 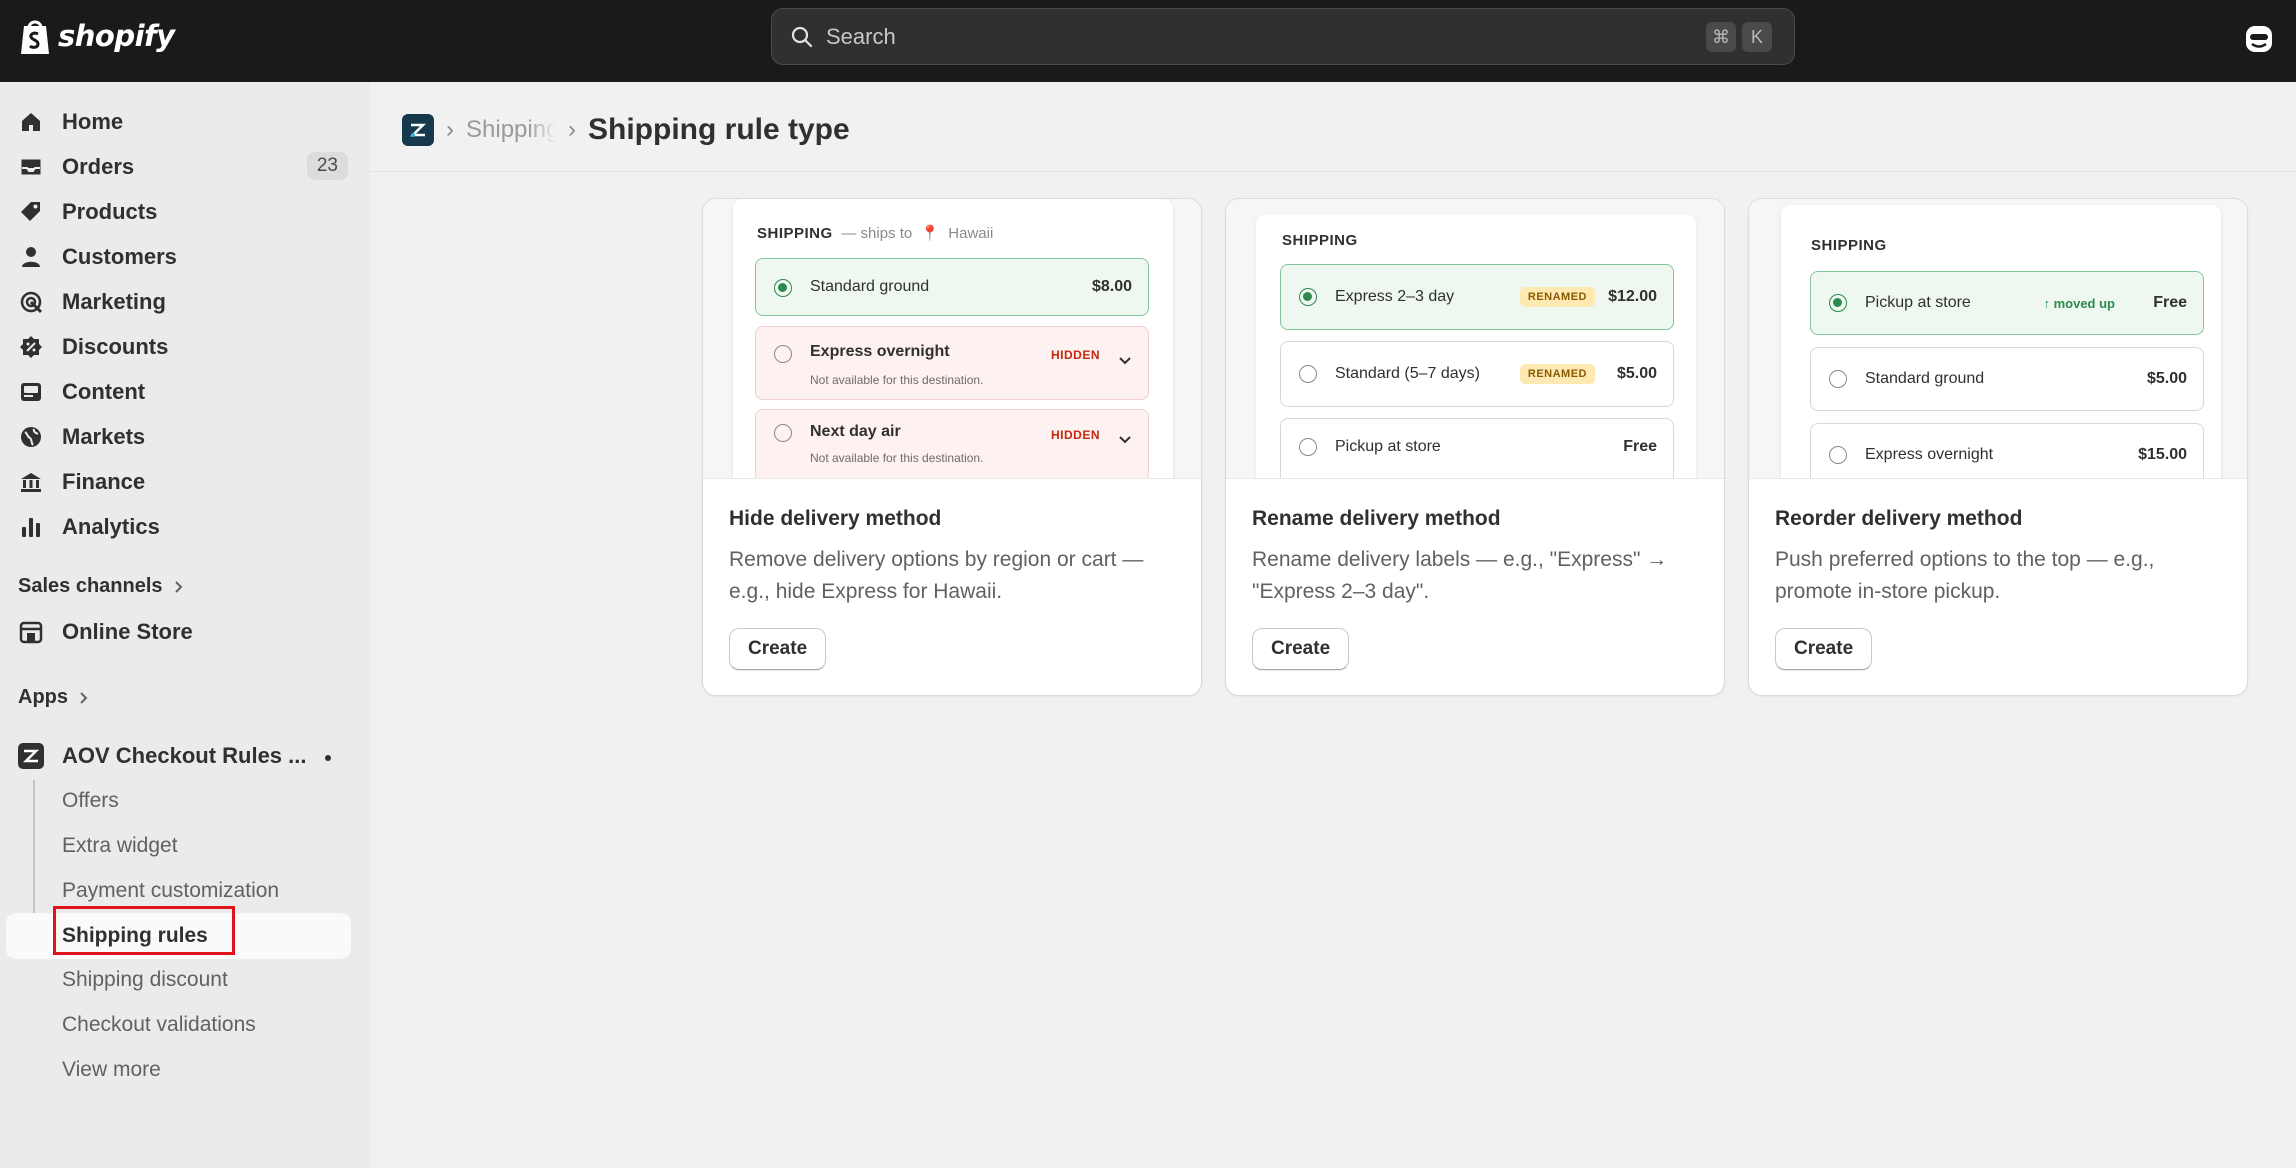 What do you see at coordinates (183, 212) in the screenshot?
I see `sidebar-item-products: Products` at bounding box center [183, 212].